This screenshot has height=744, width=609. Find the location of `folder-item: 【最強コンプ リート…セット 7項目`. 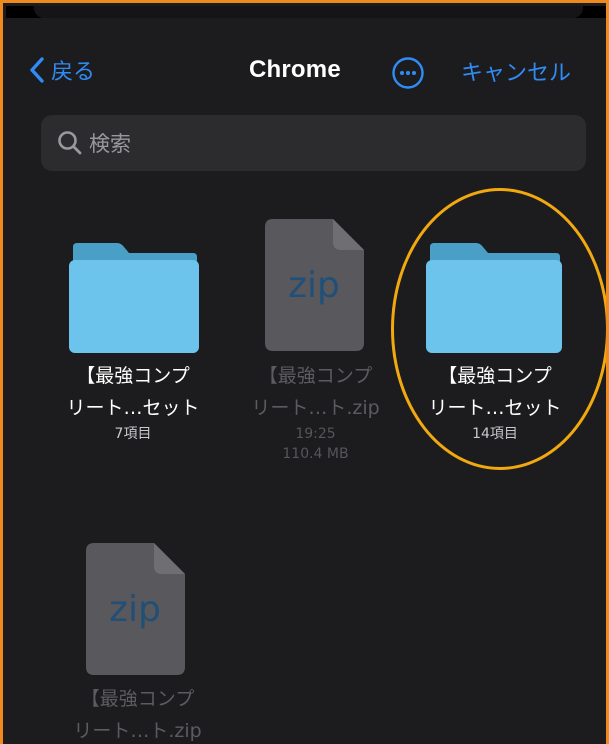

folder-item: 【最強コンプ リート…セット 7項目 is located at coordinates (133, 350).